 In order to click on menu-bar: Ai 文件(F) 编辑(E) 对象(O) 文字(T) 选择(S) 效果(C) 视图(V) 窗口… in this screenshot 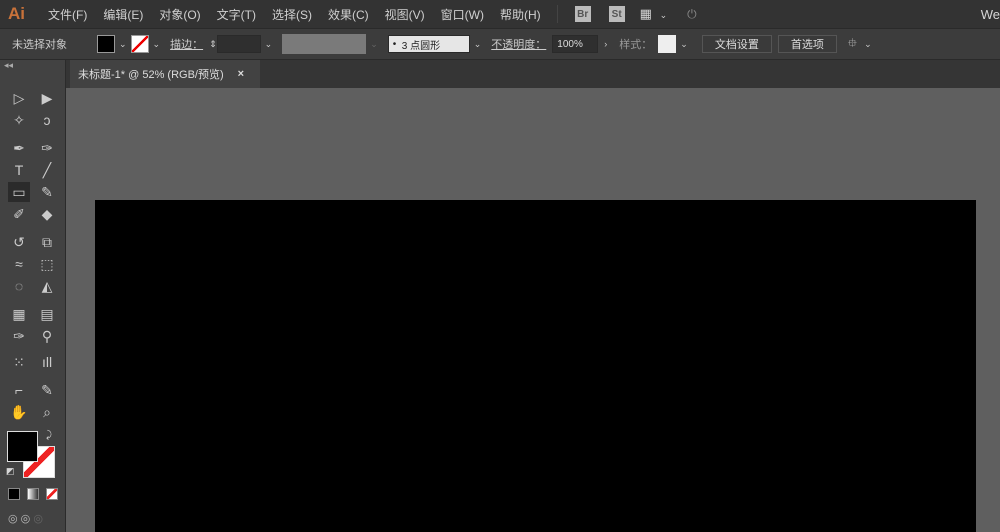, I will do `click(500, 14)`.